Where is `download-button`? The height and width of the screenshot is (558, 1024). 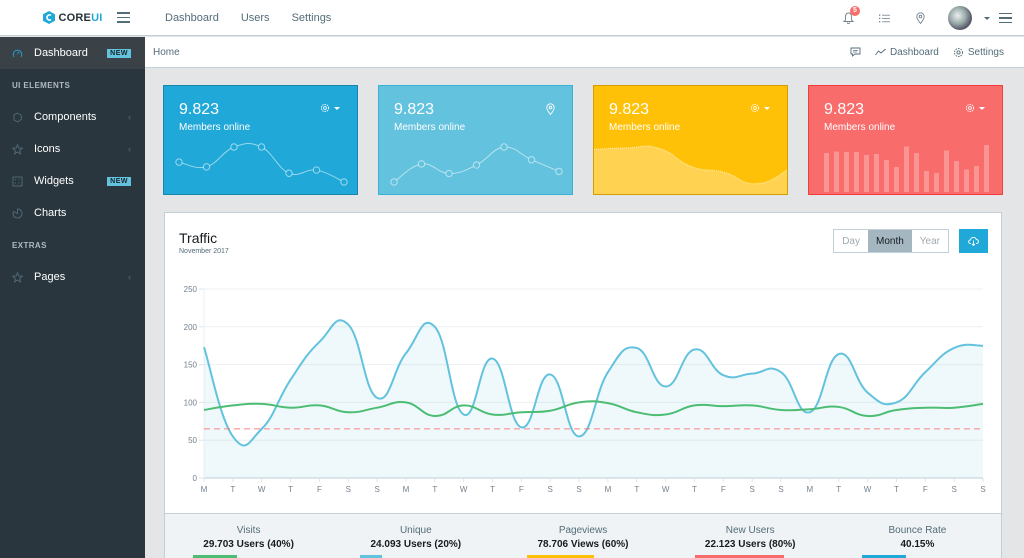 download-button is located at coordinates (973, 241).